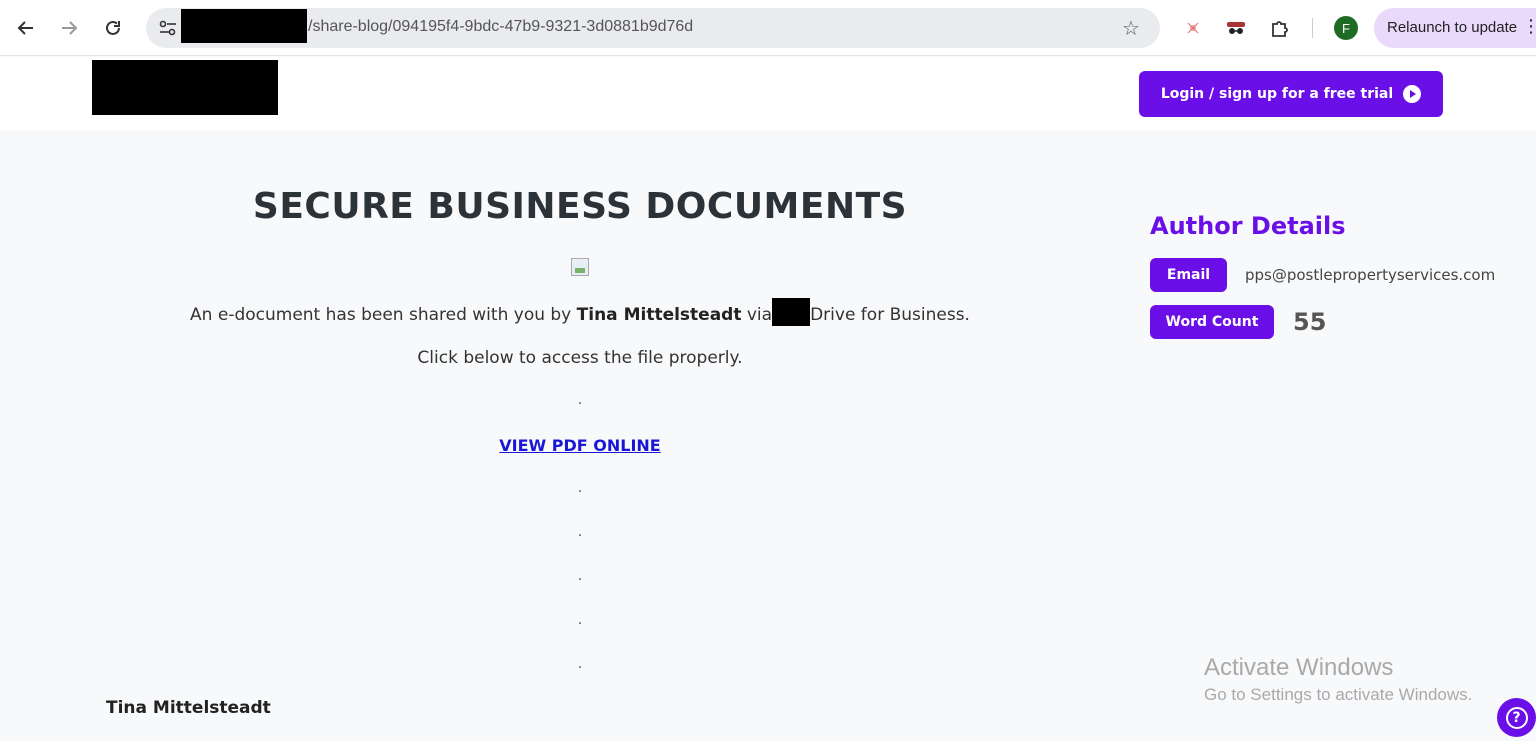  What do you see at coordinates (757, 315) in the screenshot?
I see `share-via: via` at bounding box center [757, 315].